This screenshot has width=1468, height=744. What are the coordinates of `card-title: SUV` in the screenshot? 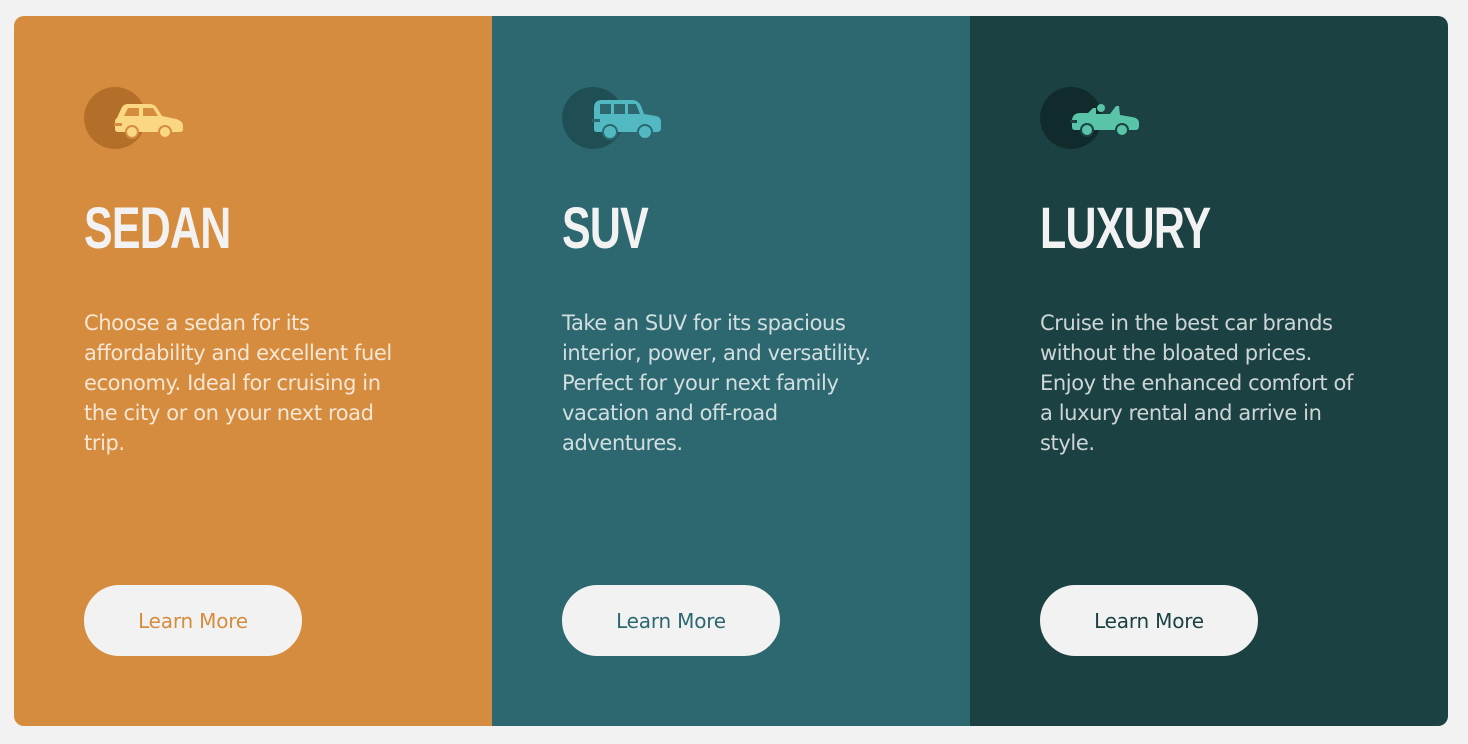 It's located at (605, 228).